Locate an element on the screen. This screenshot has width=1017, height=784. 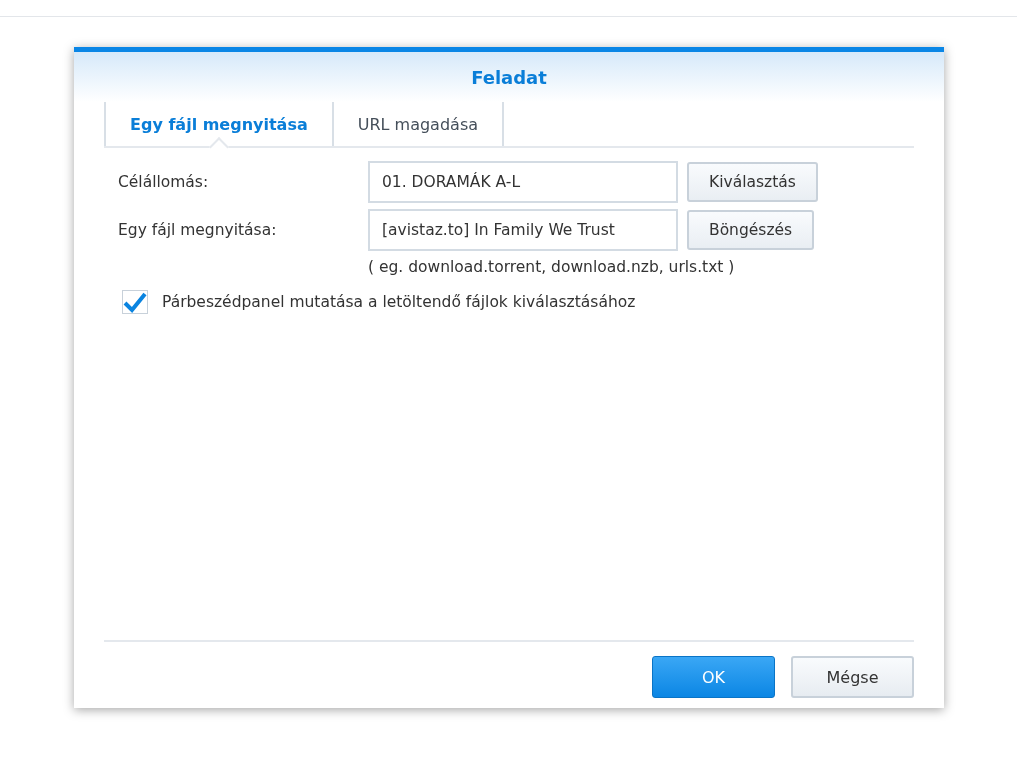
cancel-button: Mégse is located at coordinates (852, 677).